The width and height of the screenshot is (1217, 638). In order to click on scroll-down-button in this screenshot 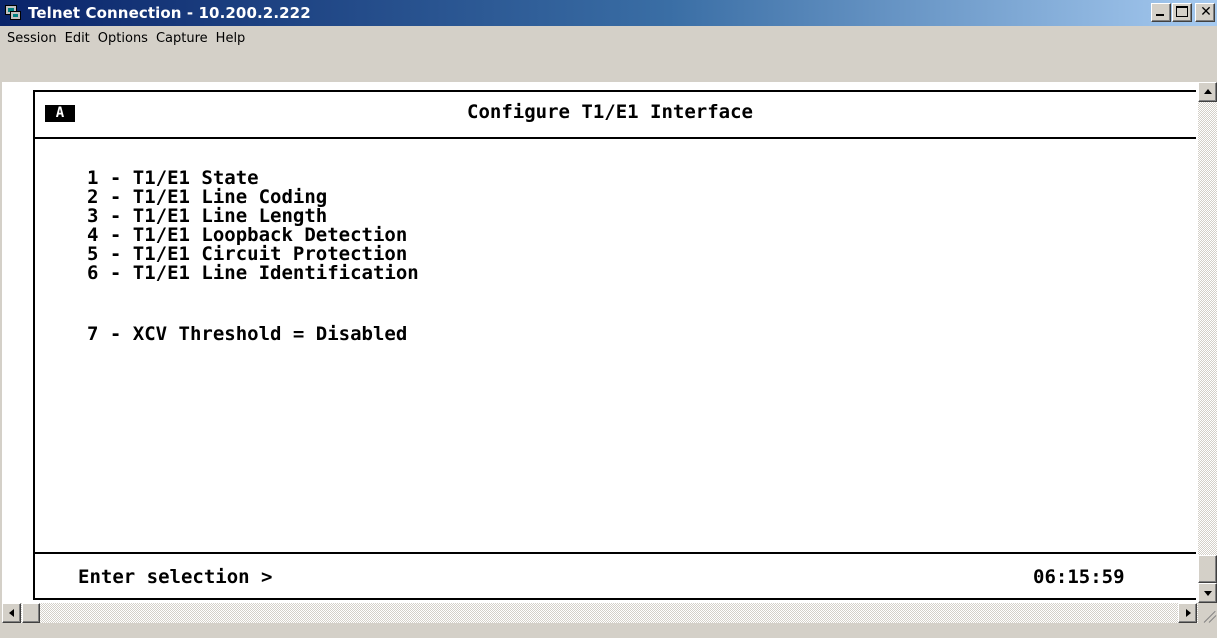, I will do `click(1207, 593)`.